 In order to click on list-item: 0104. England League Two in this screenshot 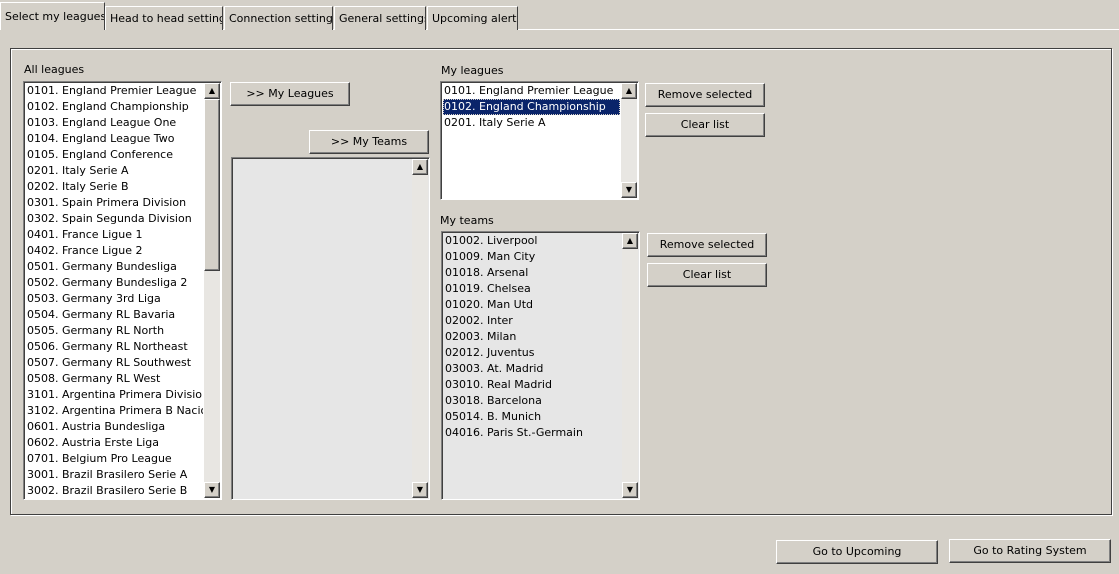, I will do `click(114, 139)`.